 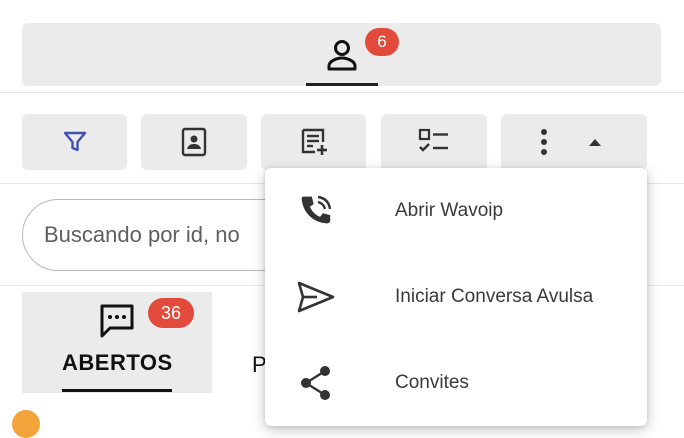 I want to click on filter-icon, so click(x=75, y=142).